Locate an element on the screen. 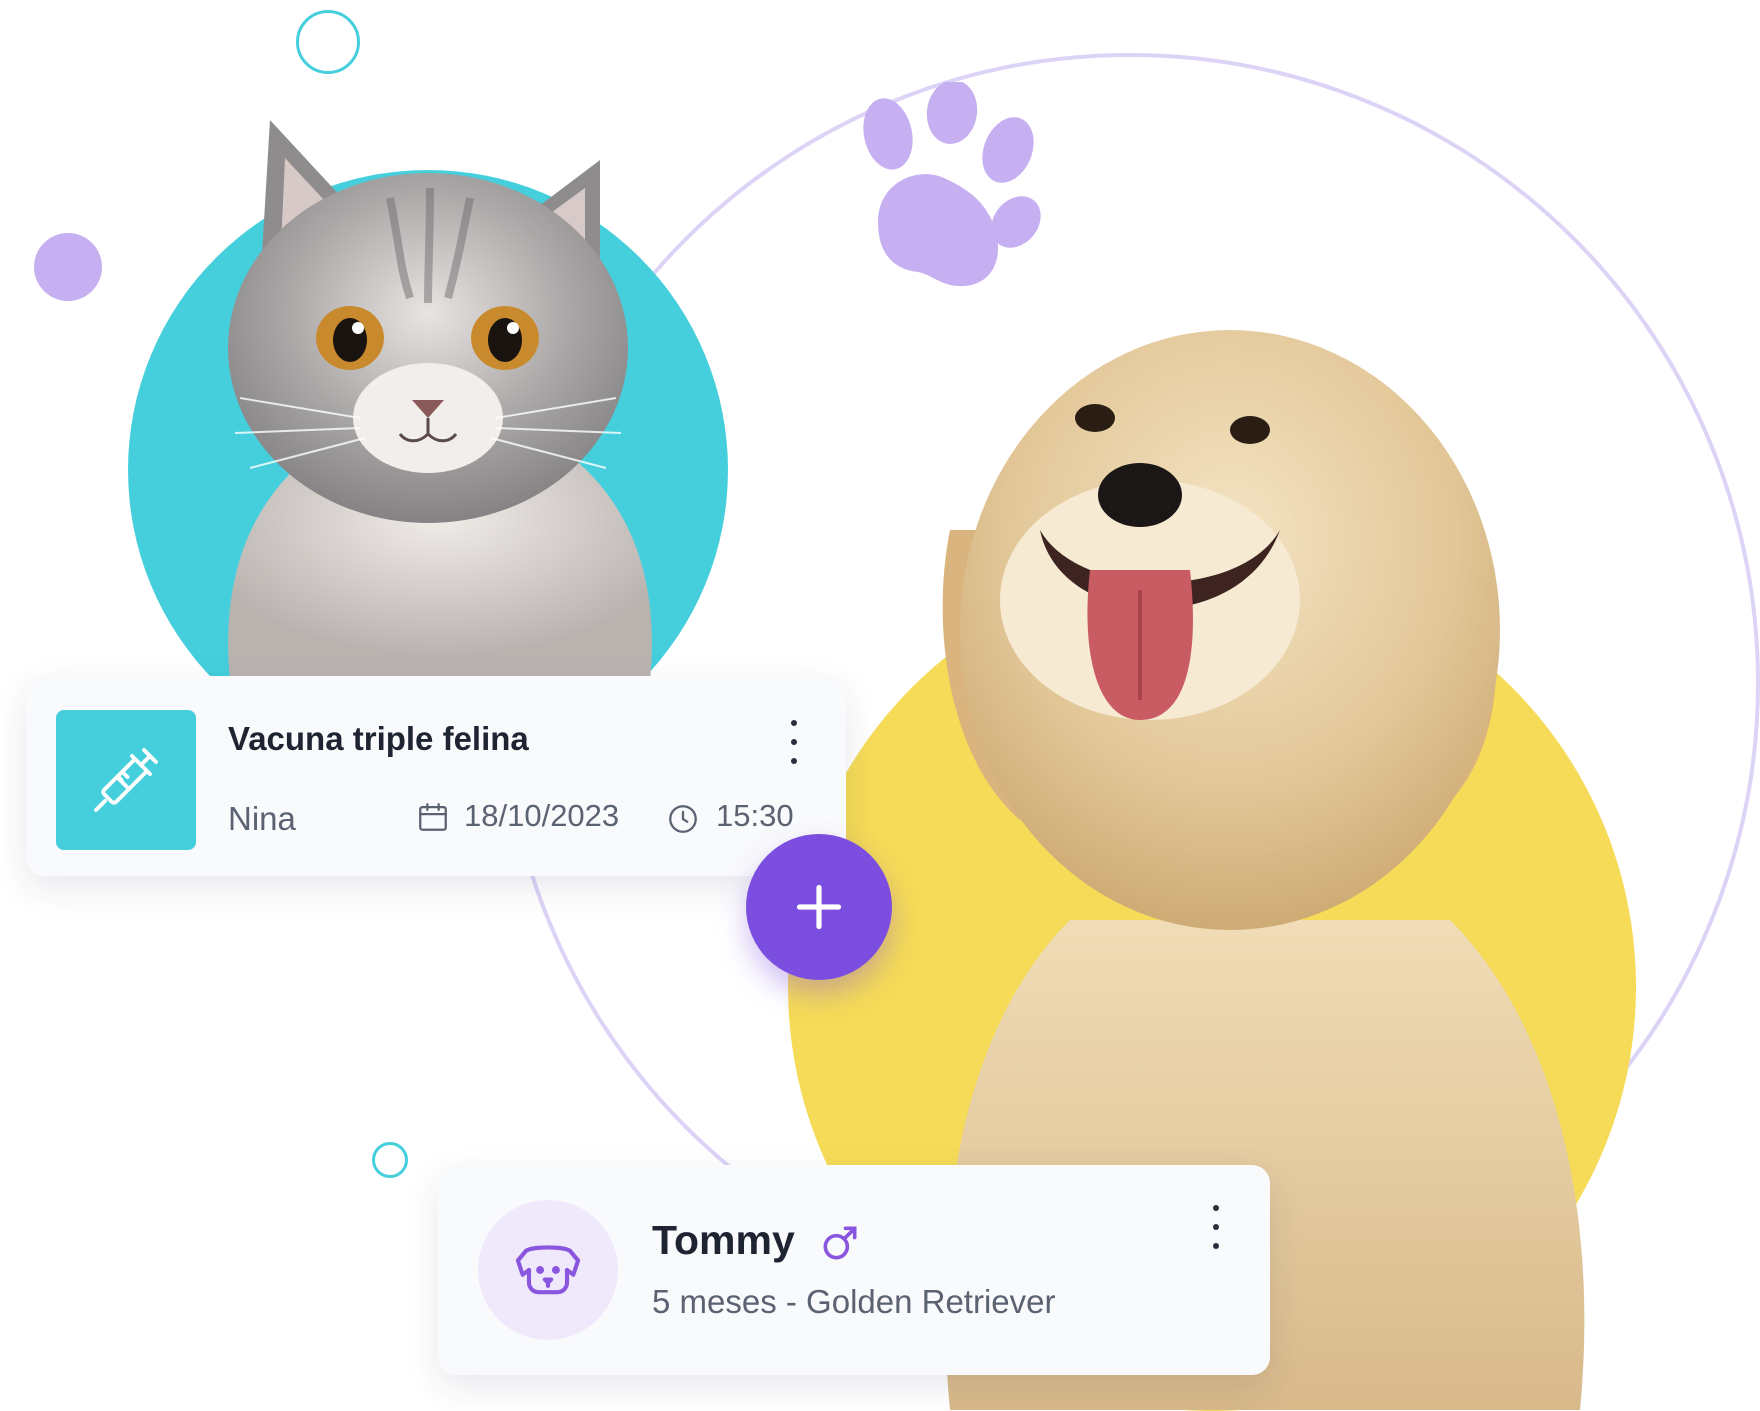  pet-name: Tommy is located at coordinates (723, 1240).